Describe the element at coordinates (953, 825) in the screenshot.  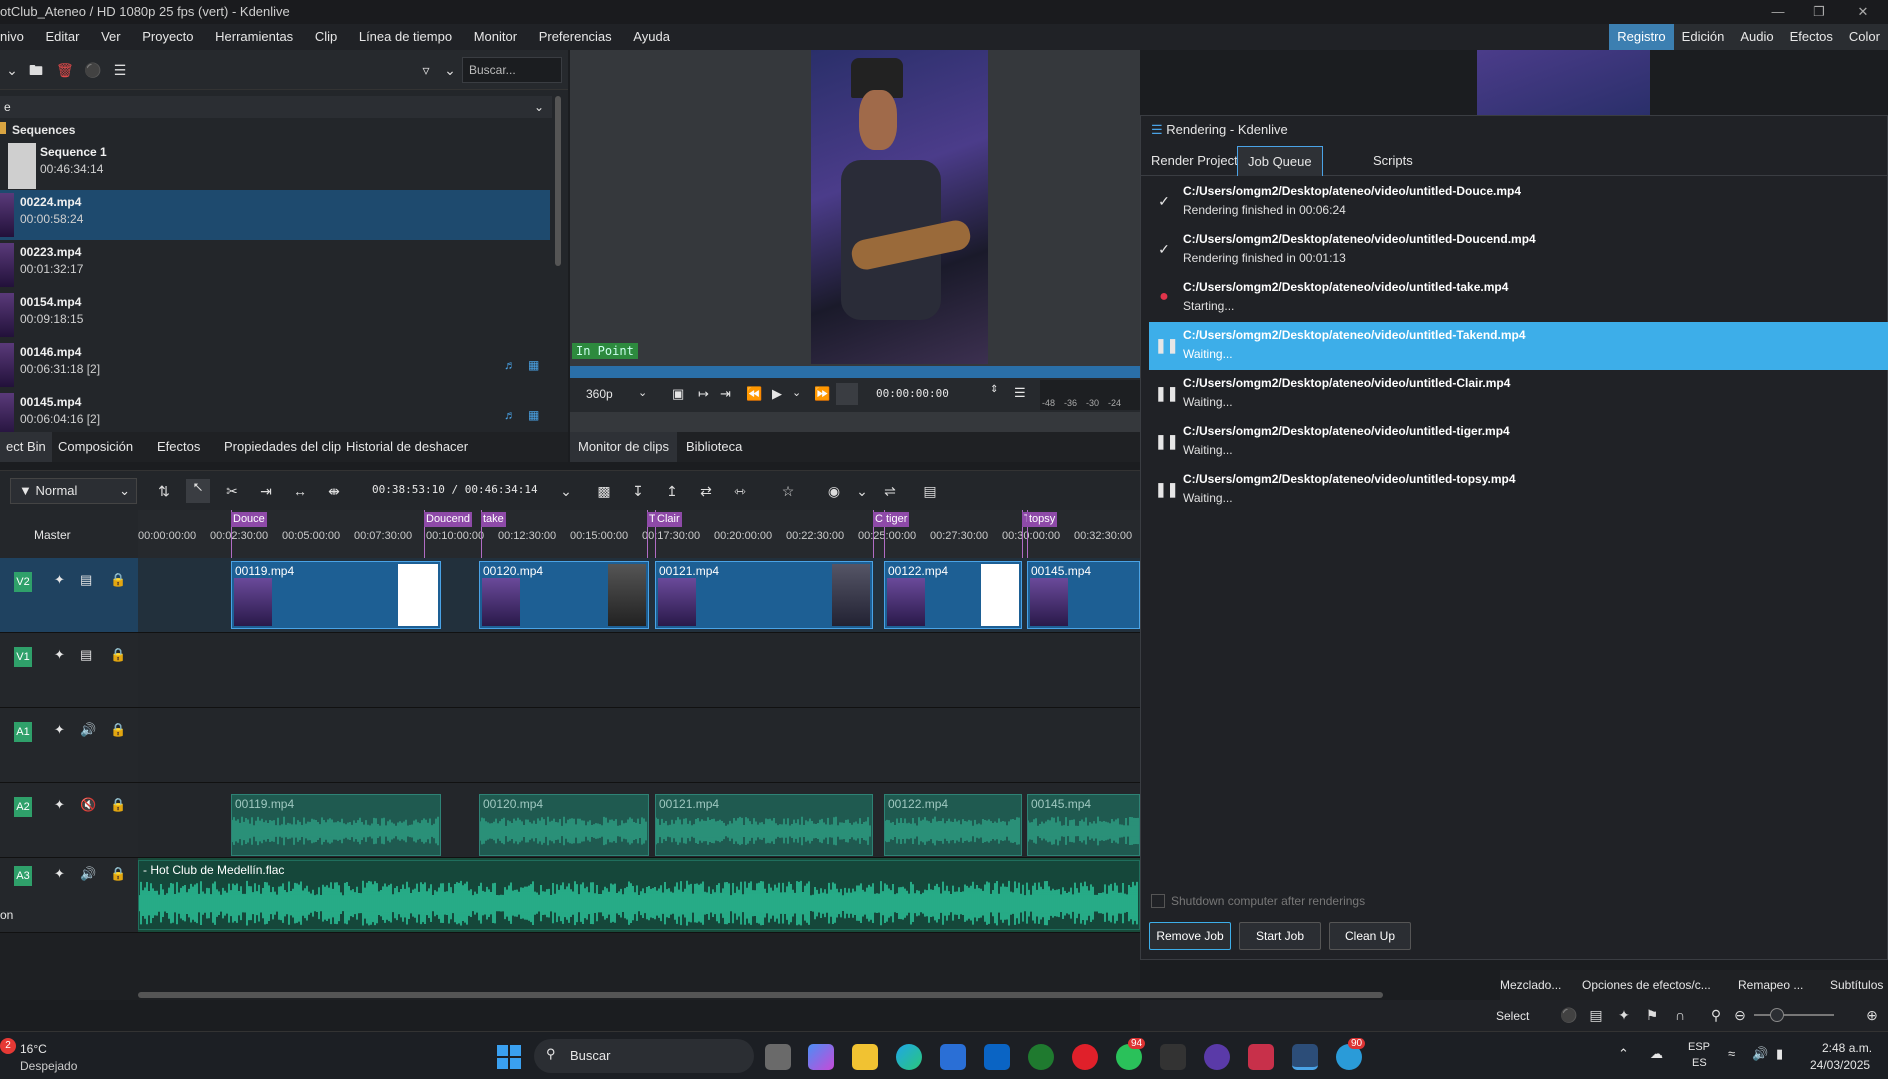
I see `audio-clip: 00122.mp4` at that location.